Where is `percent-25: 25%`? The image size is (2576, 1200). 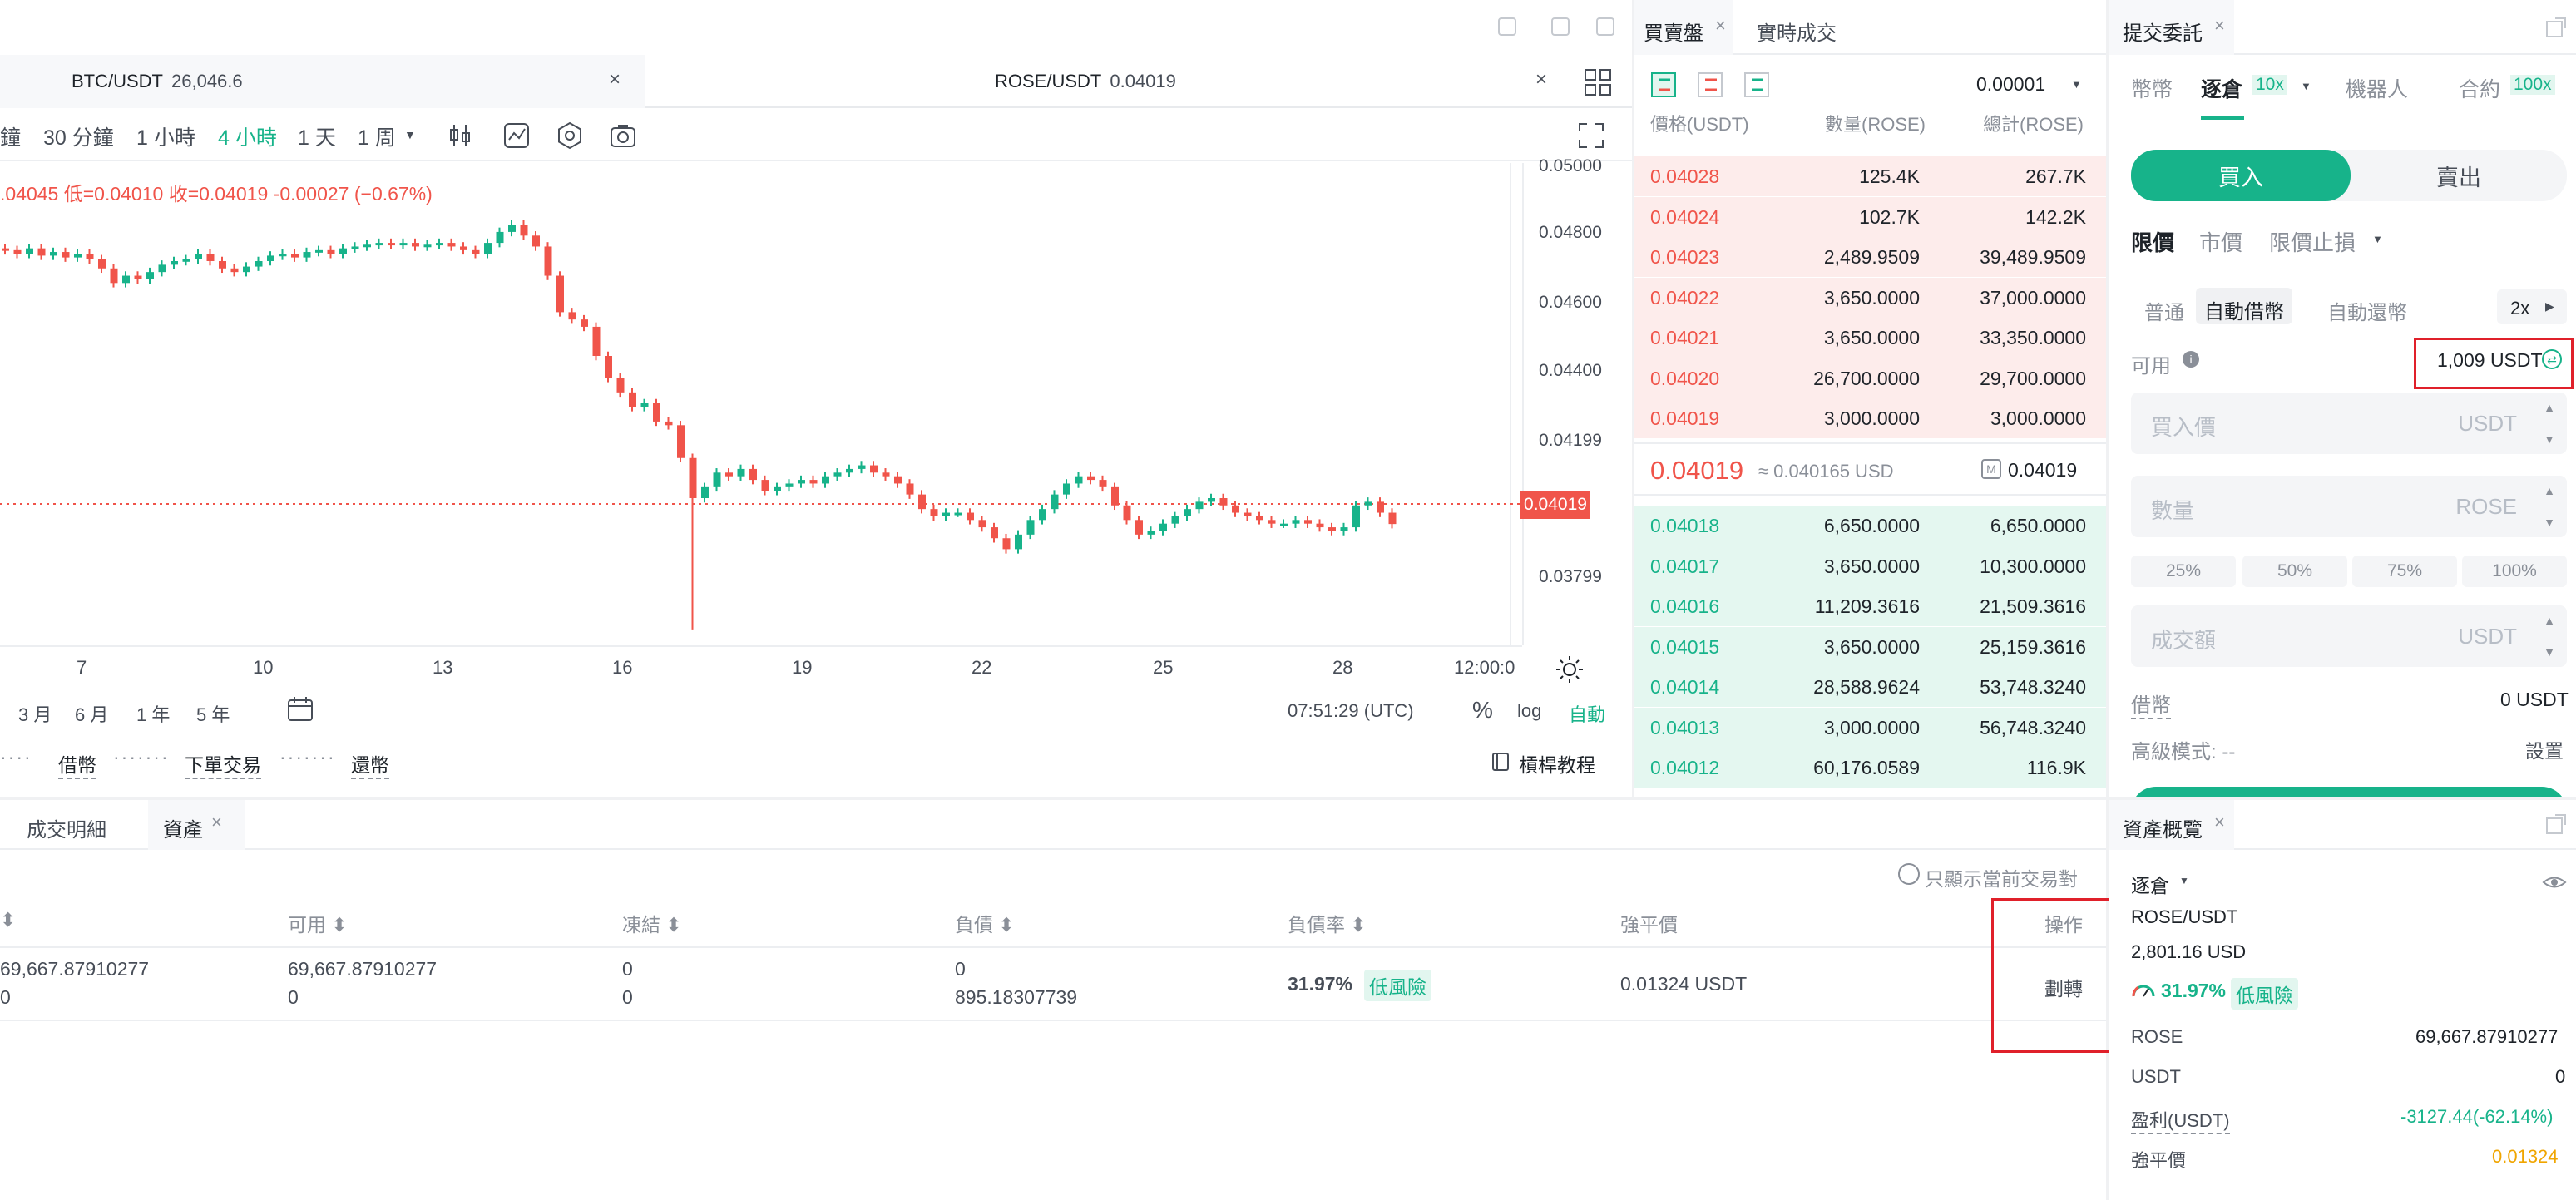 percent-25: 25% is located at coordinates (2183, 571).